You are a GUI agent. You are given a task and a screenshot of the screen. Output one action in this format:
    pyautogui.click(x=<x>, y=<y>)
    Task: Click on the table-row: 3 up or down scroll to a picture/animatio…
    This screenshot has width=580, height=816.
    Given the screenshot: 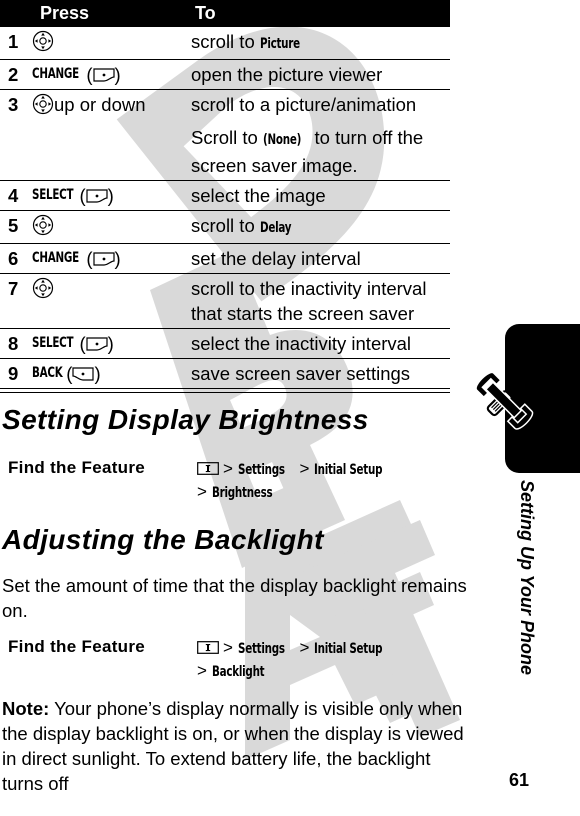 What is the action you would take?
    pyautogui.click(x=225, y=135)
    